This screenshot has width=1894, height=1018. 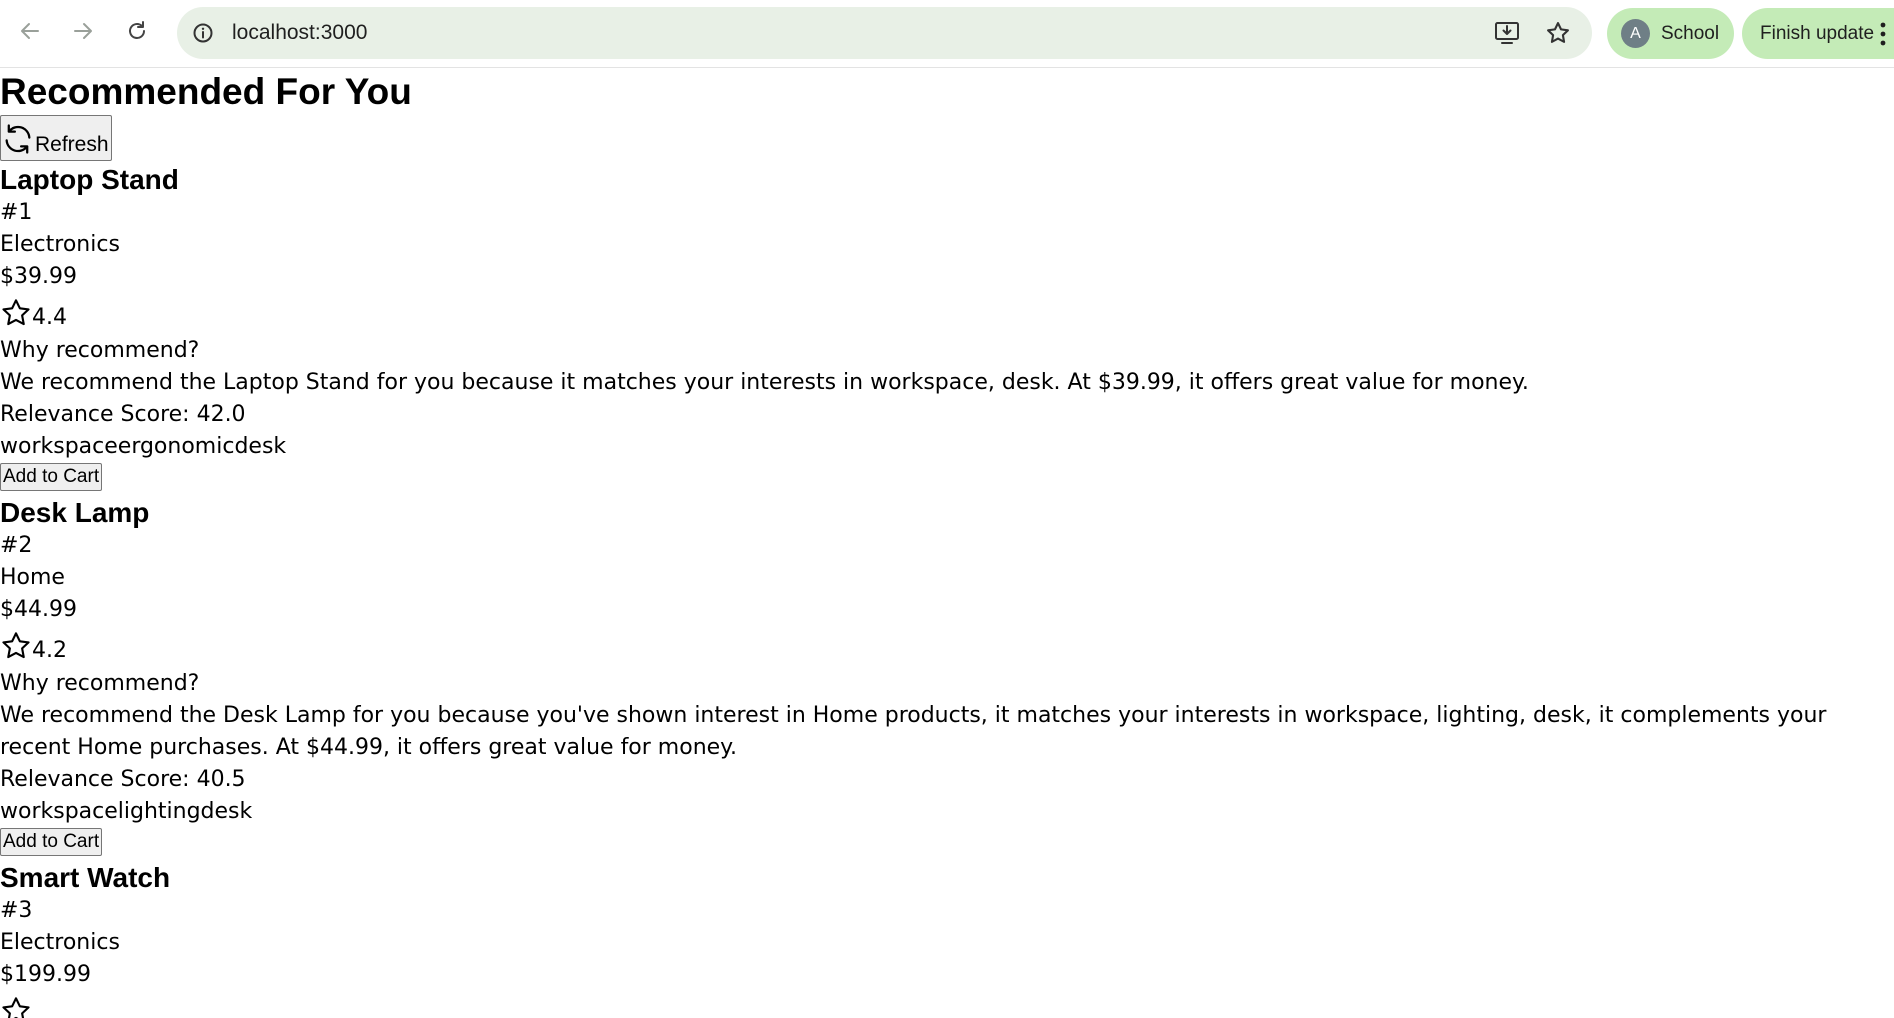 What do you see at coordinates (884, 33) in the screenshot?
I see `address-bar: localhost:3000` at bounding box center [884, 33].